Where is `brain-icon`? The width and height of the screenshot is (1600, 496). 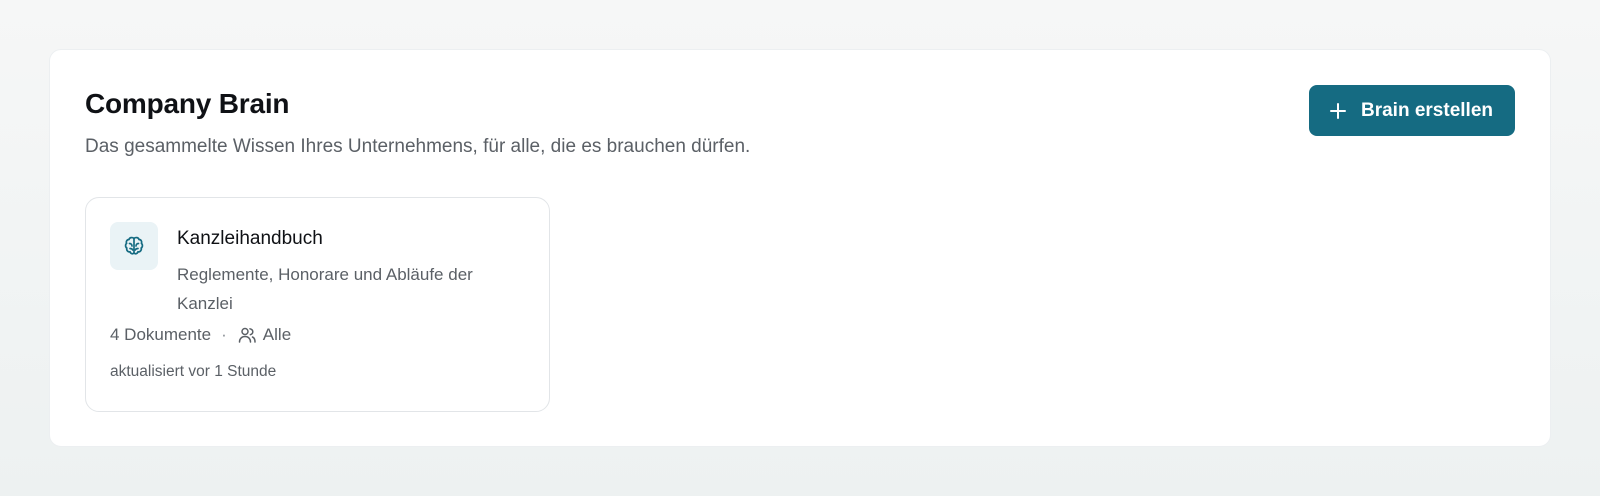 brain-icon is located at coordinates (134, 246).